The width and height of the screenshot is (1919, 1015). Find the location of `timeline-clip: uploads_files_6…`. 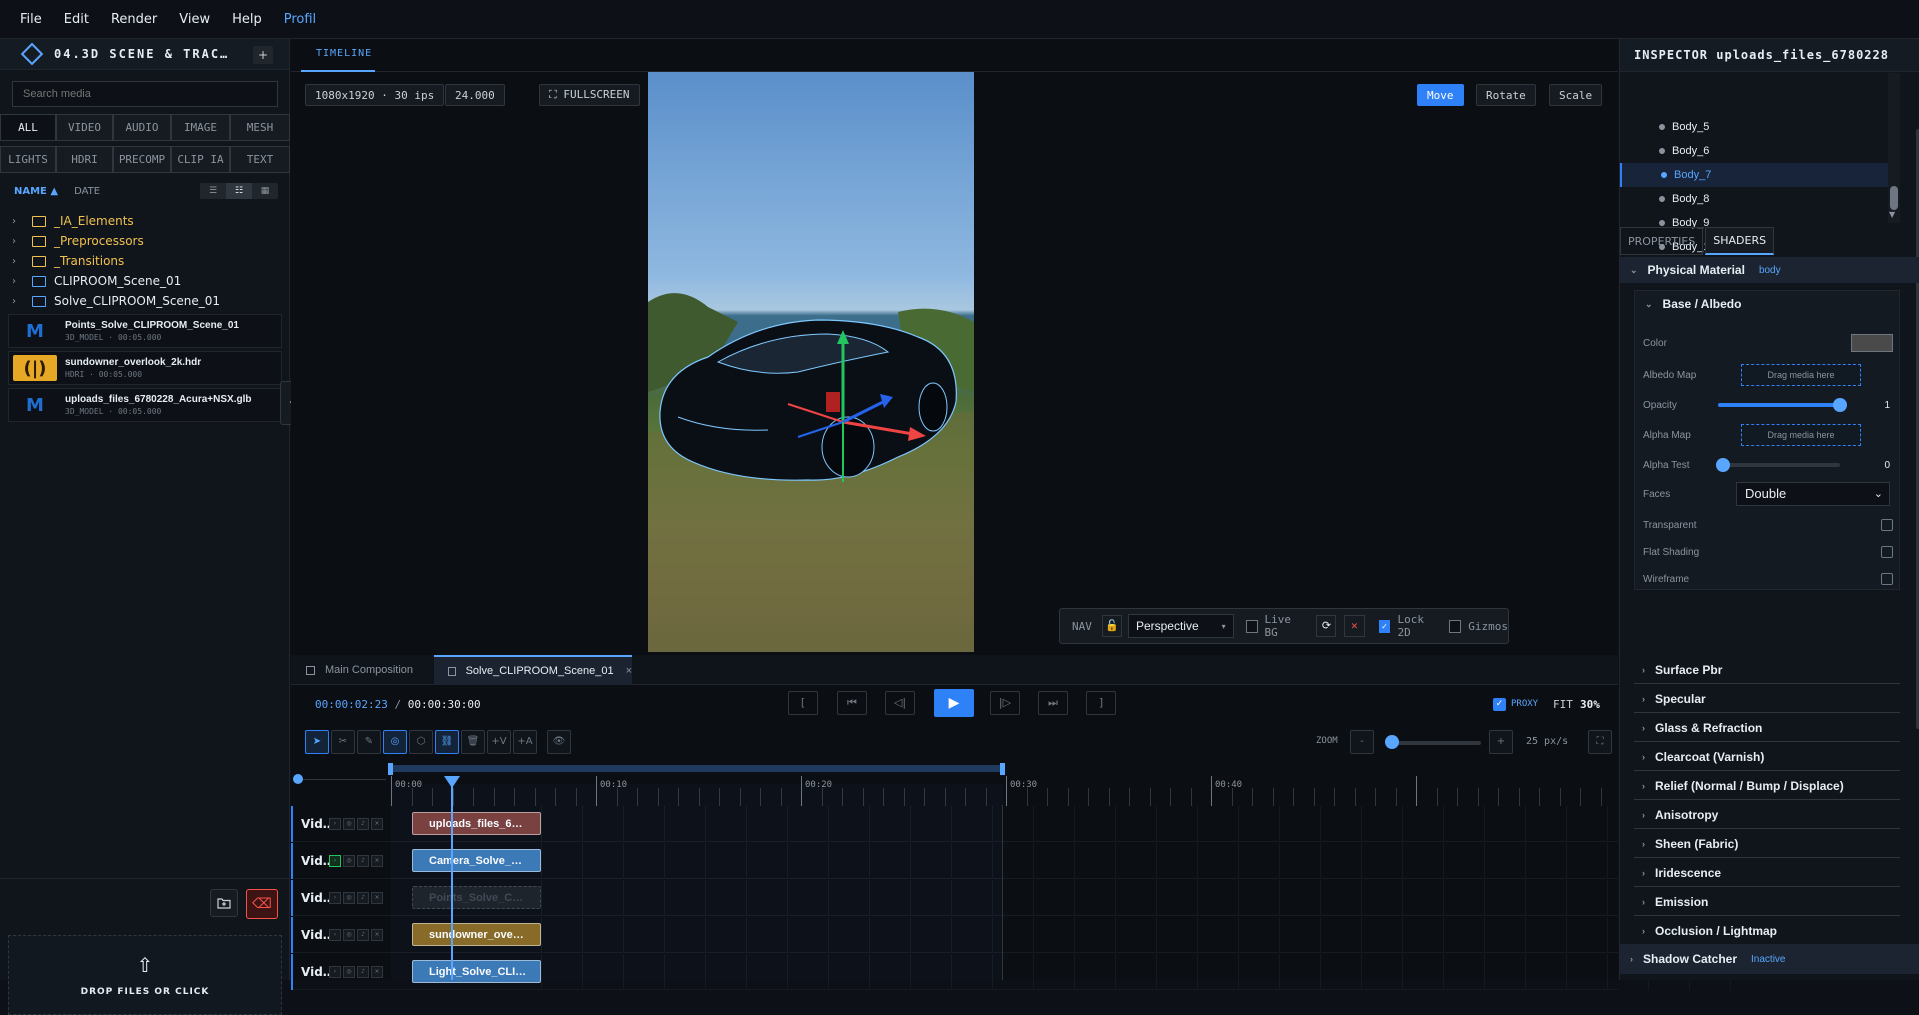

timeline-clip: uploads_files_6… is located at coordinates (476, 823).